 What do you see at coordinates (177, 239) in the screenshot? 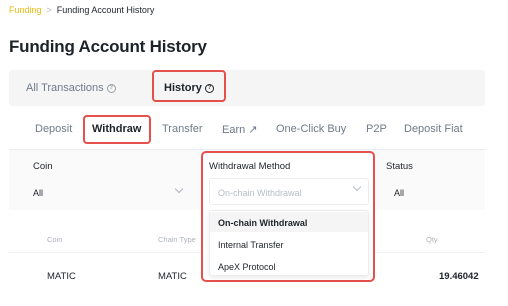
I see `column-header-chain-type: Chain Type` at bounding box center [177, 239].